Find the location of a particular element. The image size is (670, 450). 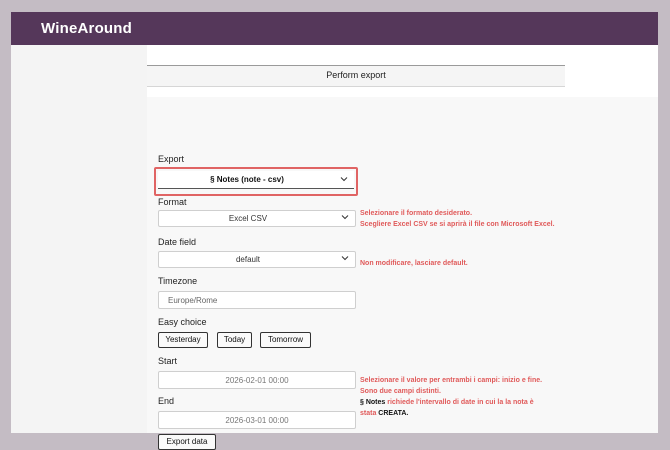

yesterday-button: Yesterday is located at coordinates (183, 340).